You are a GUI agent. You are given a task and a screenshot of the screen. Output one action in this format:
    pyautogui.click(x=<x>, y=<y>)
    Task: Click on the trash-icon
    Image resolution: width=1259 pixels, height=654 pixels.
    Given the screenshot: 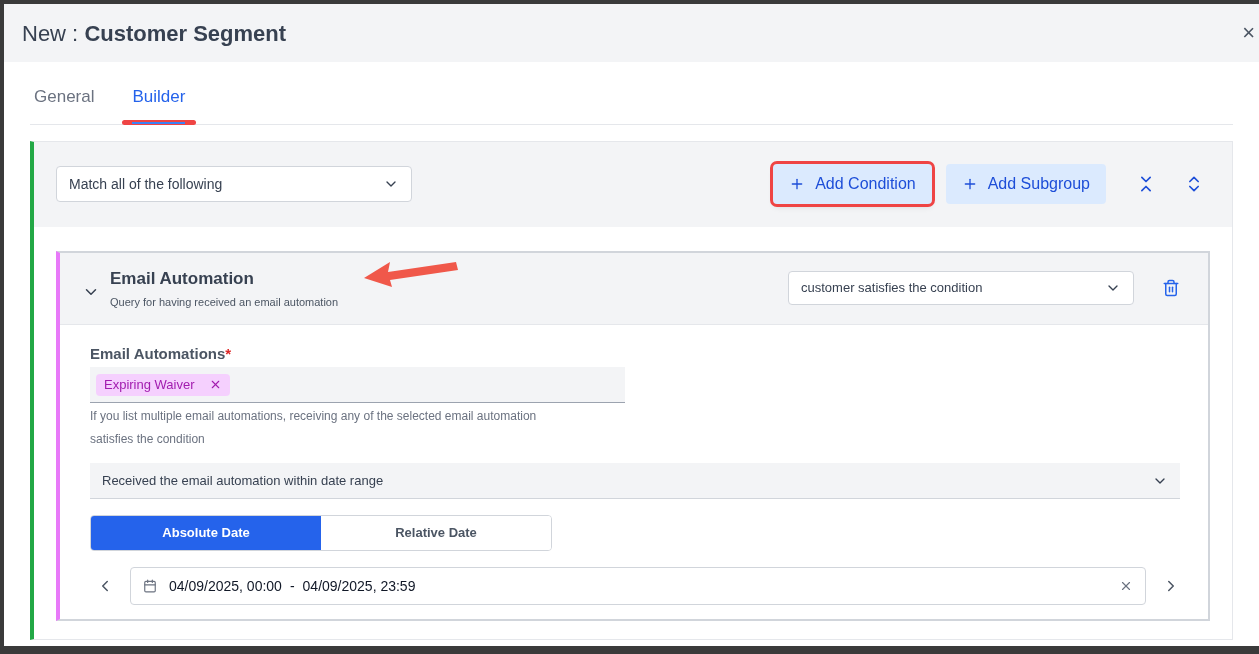 What is the action you would take?
    pyautogui.click(x=1171, y=288)
    